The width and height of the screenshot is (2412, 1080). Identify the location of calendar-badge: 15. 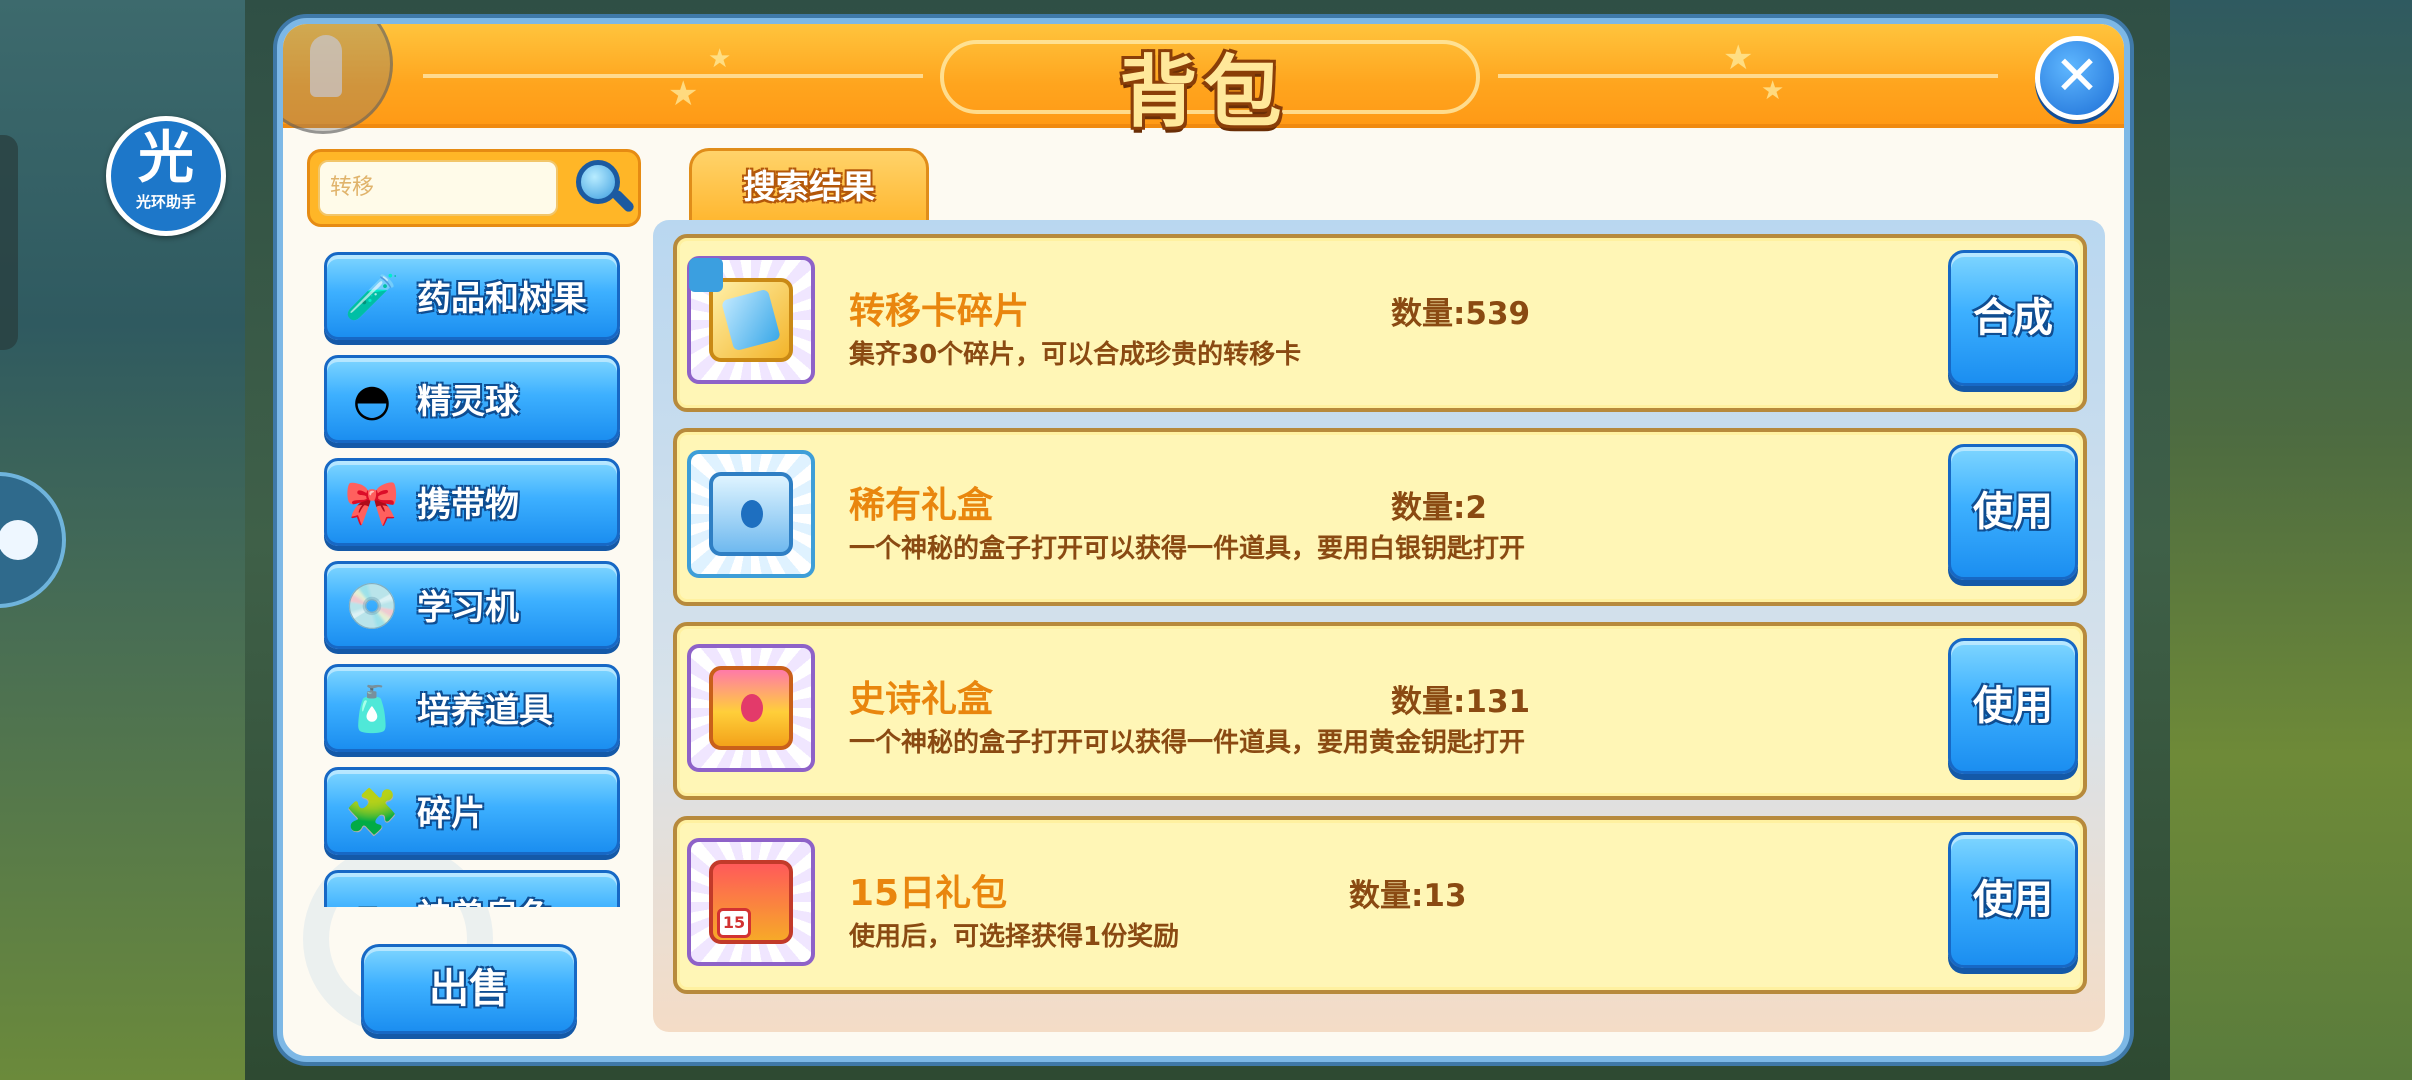
(734, 923).